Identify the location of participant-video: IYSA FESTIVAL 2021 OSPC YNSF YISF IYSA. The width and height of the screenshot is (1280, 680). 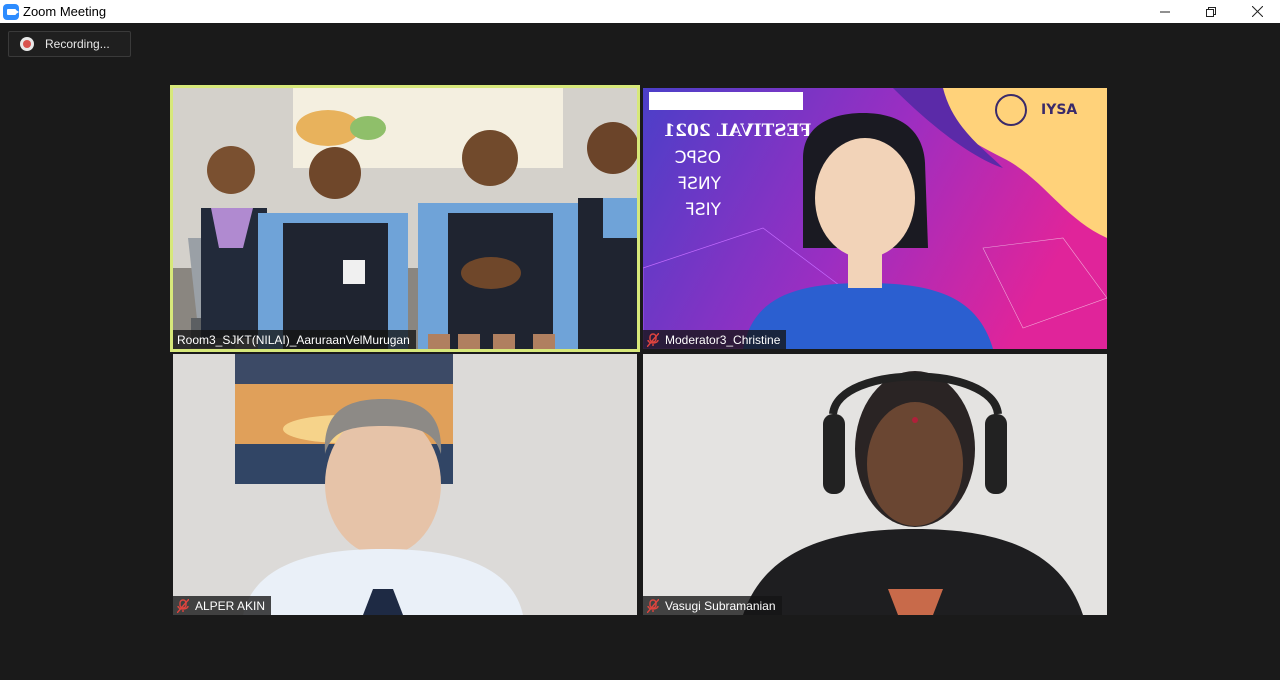
(875, 218).